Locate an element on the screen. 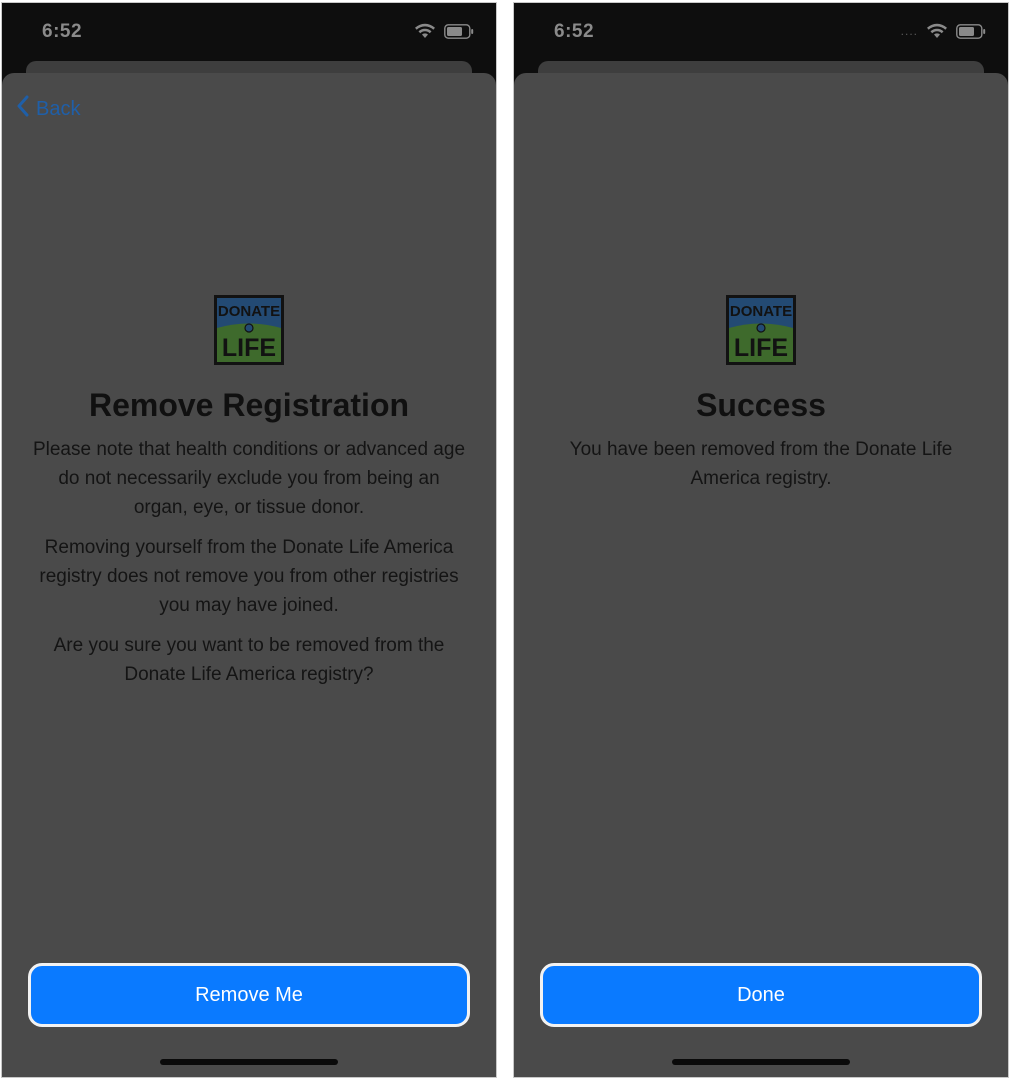 The width and height of the screenshot is (1010, 1080). remove-me-button: Remove Me is located at coordinates (249, 995).